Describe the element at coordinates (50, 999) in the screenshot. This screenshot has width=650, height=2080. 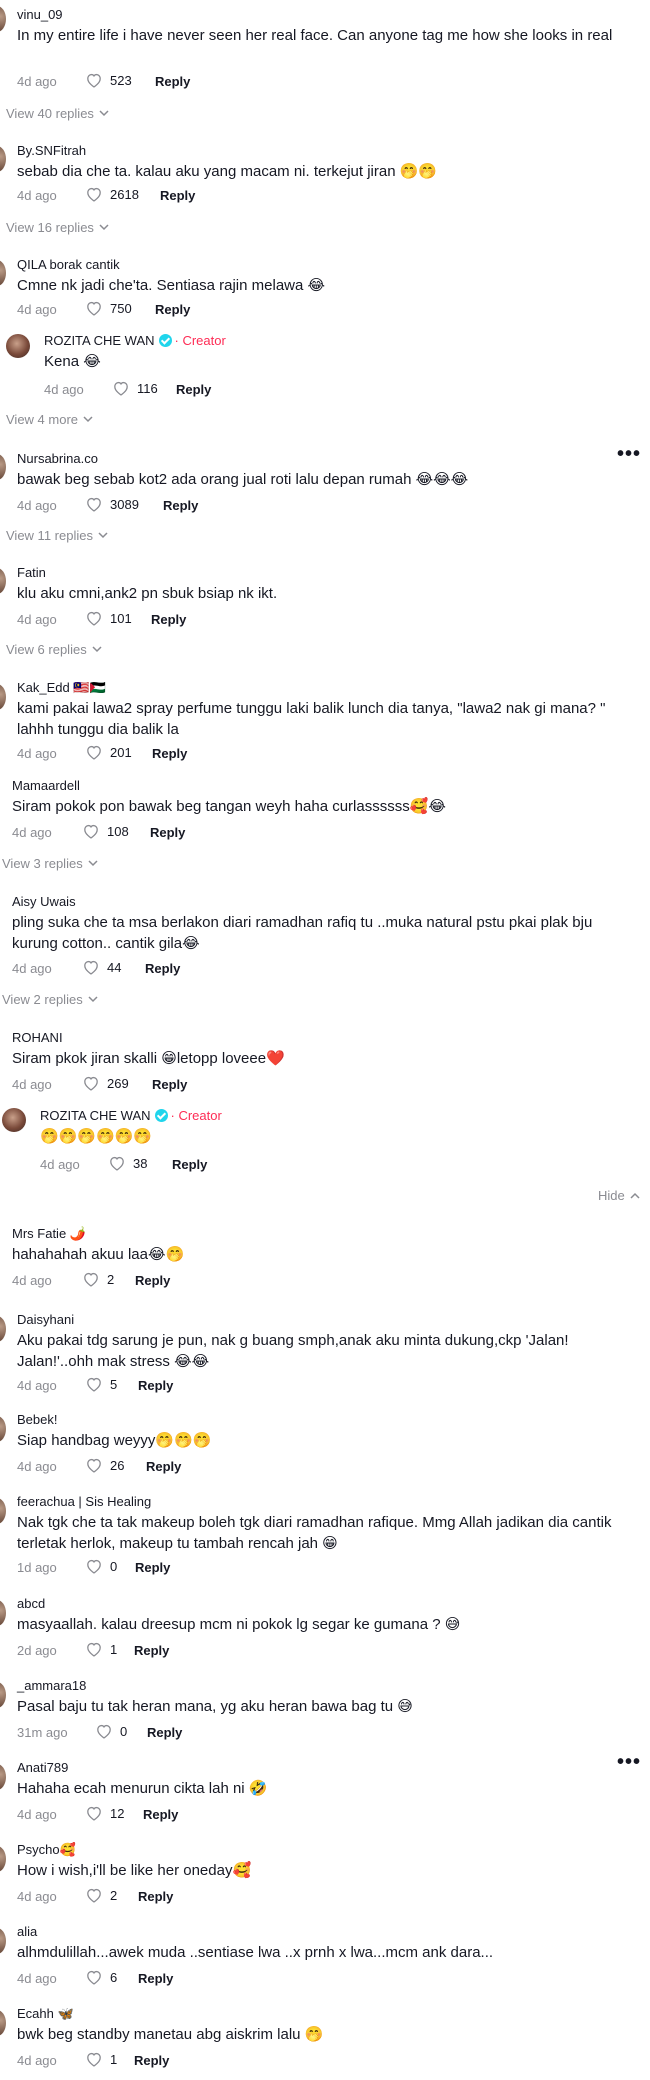
I see `view-replies-button: View 2 replies` at that location.